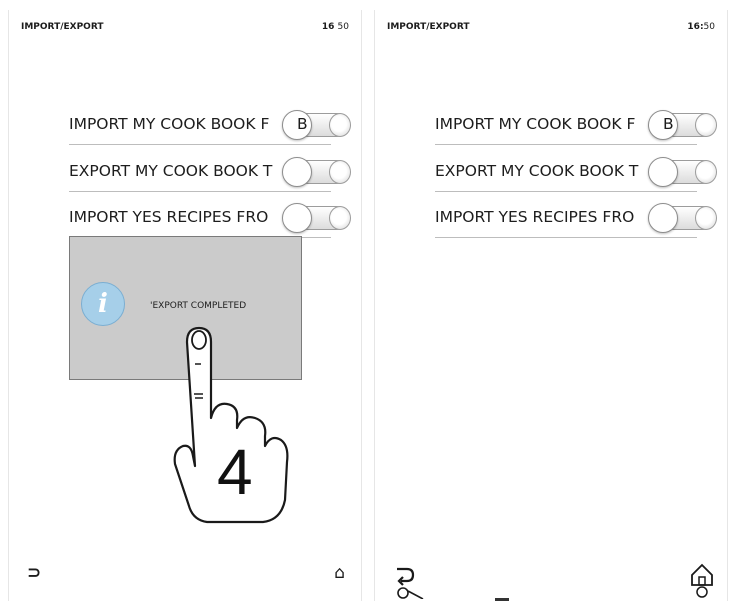  Describe the element at coordinates (34, 573) in the screenshot. I see `back-arrow-icon: ⊃` at that location.